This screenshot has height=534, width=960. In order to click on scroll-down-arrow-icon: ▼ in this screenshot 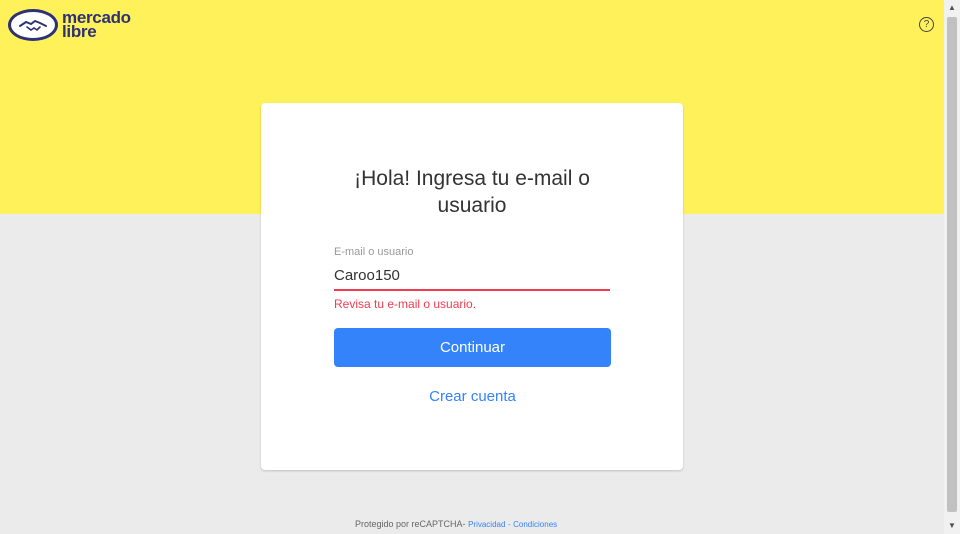, I will do `click(952, 526)`.